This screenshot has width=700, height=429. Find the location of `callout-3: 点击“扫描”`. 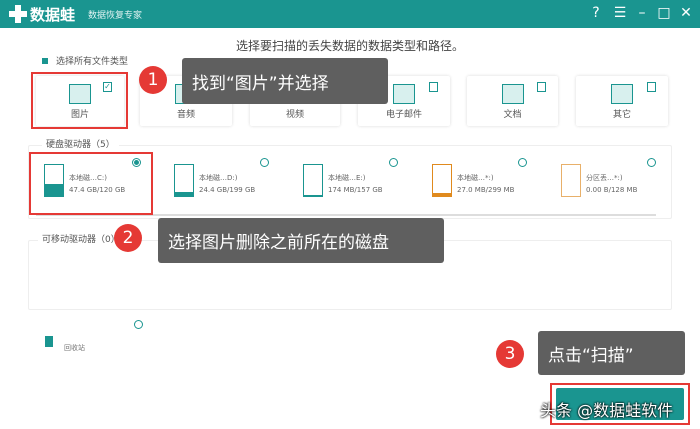

callout-3: 点击“扫描” is located at coordinates (611, 353).